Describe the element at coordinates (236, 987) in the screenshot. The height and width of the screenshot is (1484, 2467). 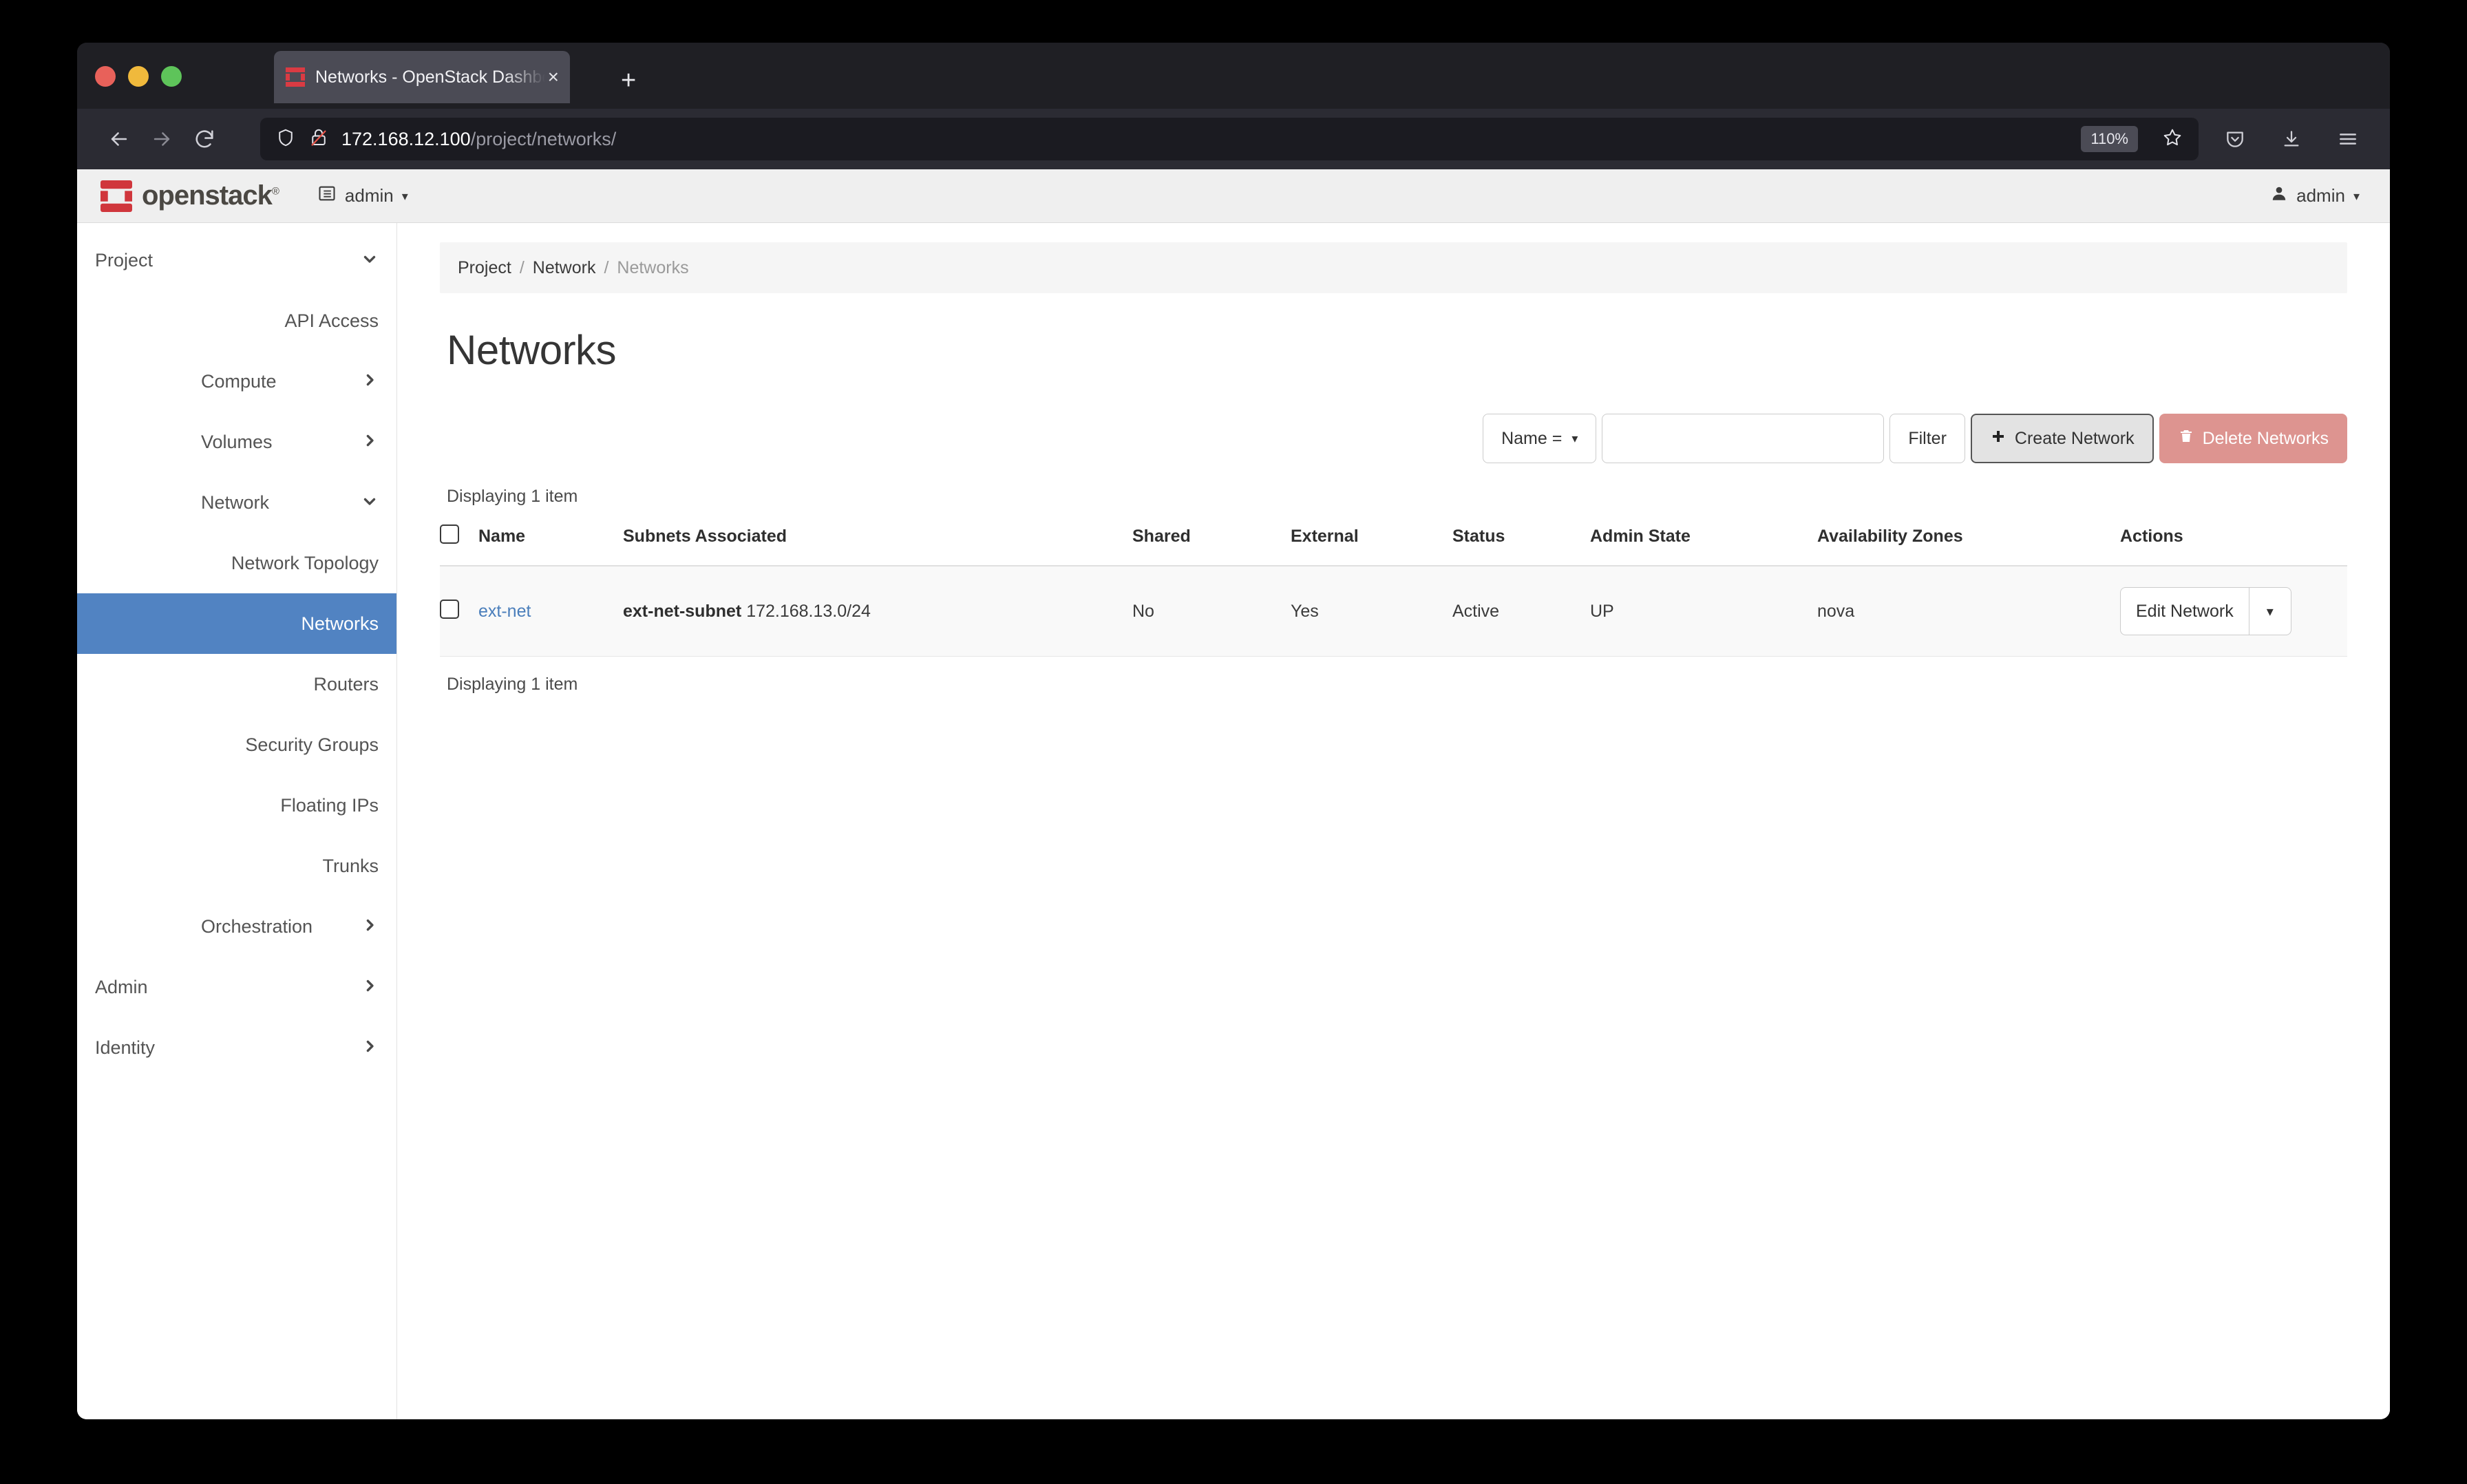
I see `sidebar-item-admin: Admin` at that location.